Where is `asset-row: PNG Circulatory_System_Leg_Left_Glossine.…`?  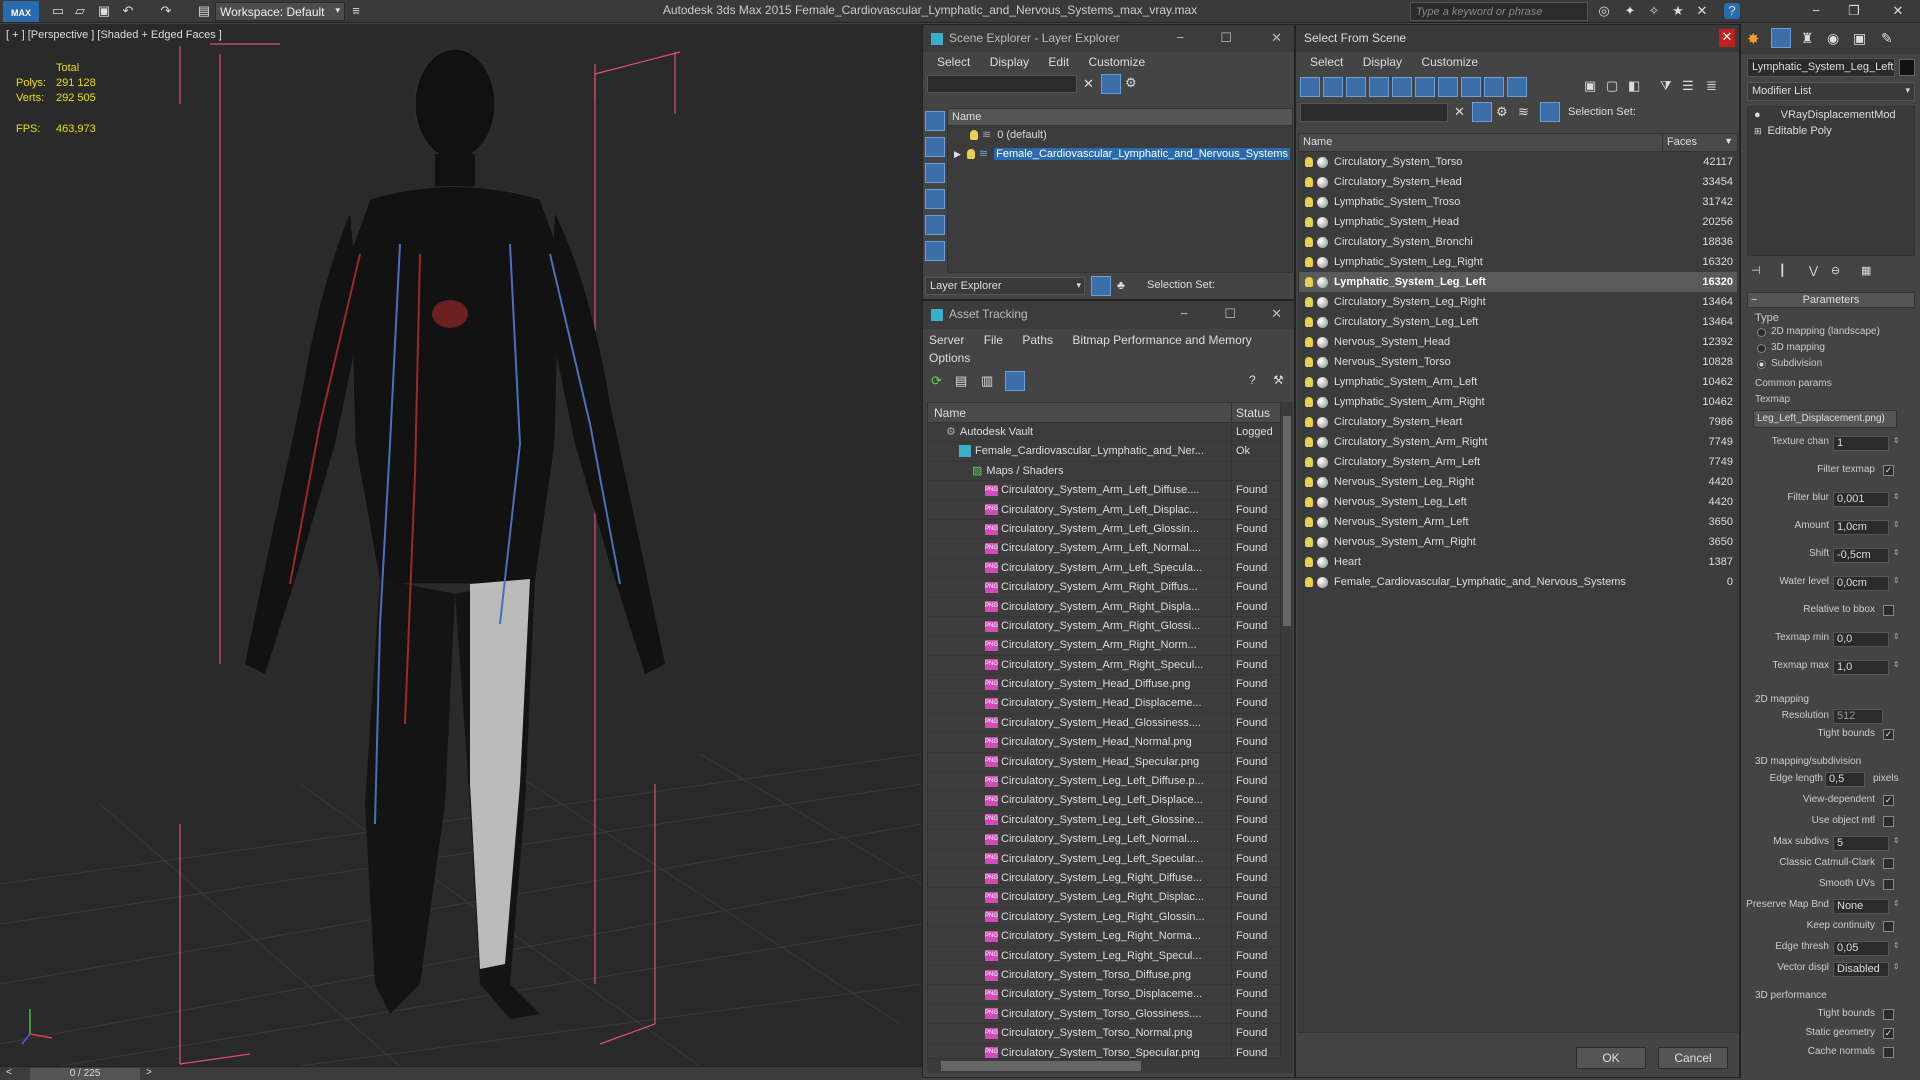
asset-row: PNG Circulatory_System_Leg_Left_Glossine.… is located at coordinates (1104, 820).